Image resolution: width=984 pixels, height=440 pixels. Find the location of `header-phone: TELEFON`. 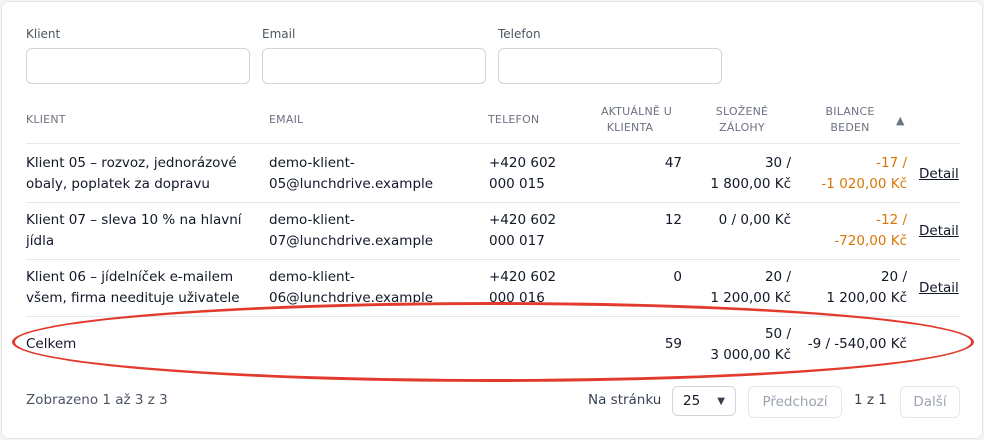

header-phone: TELEFON is located at coordinates (513, 120).